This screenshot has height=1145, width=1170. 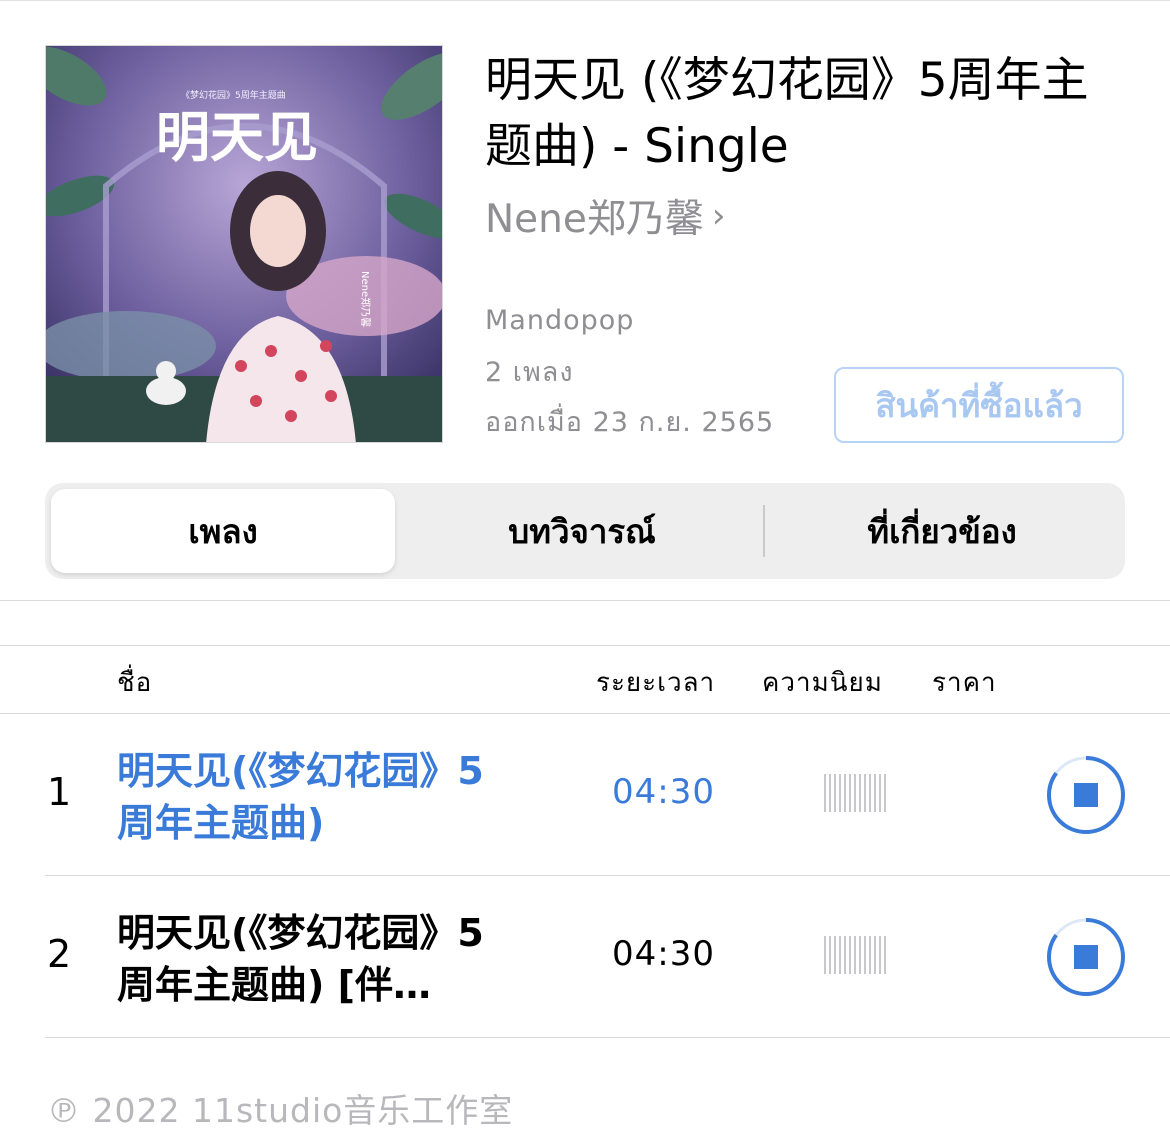 What do you see at coordinates (718, 216) in the screenshot?
I see `chevron-right-icon: ›` at bounding box center [718, 216].